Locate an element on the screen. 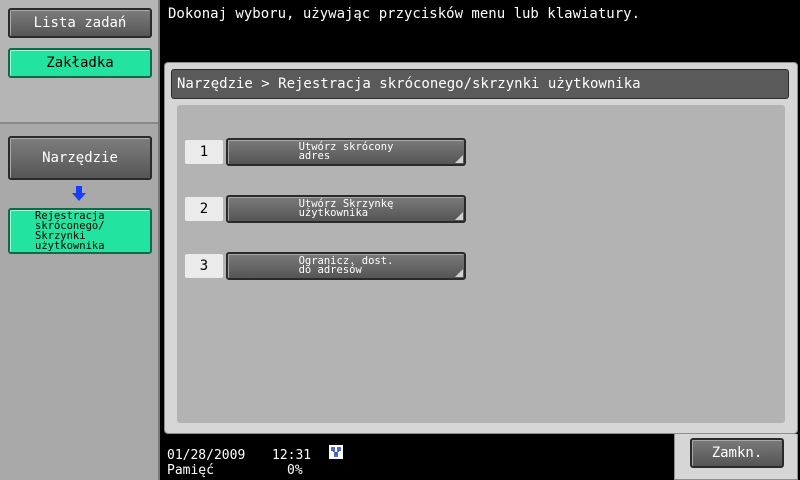 Image resolution: width=800 pixels, height=480 pixels. bookmark-button: Zakładka is located at coordinates (80, 63).